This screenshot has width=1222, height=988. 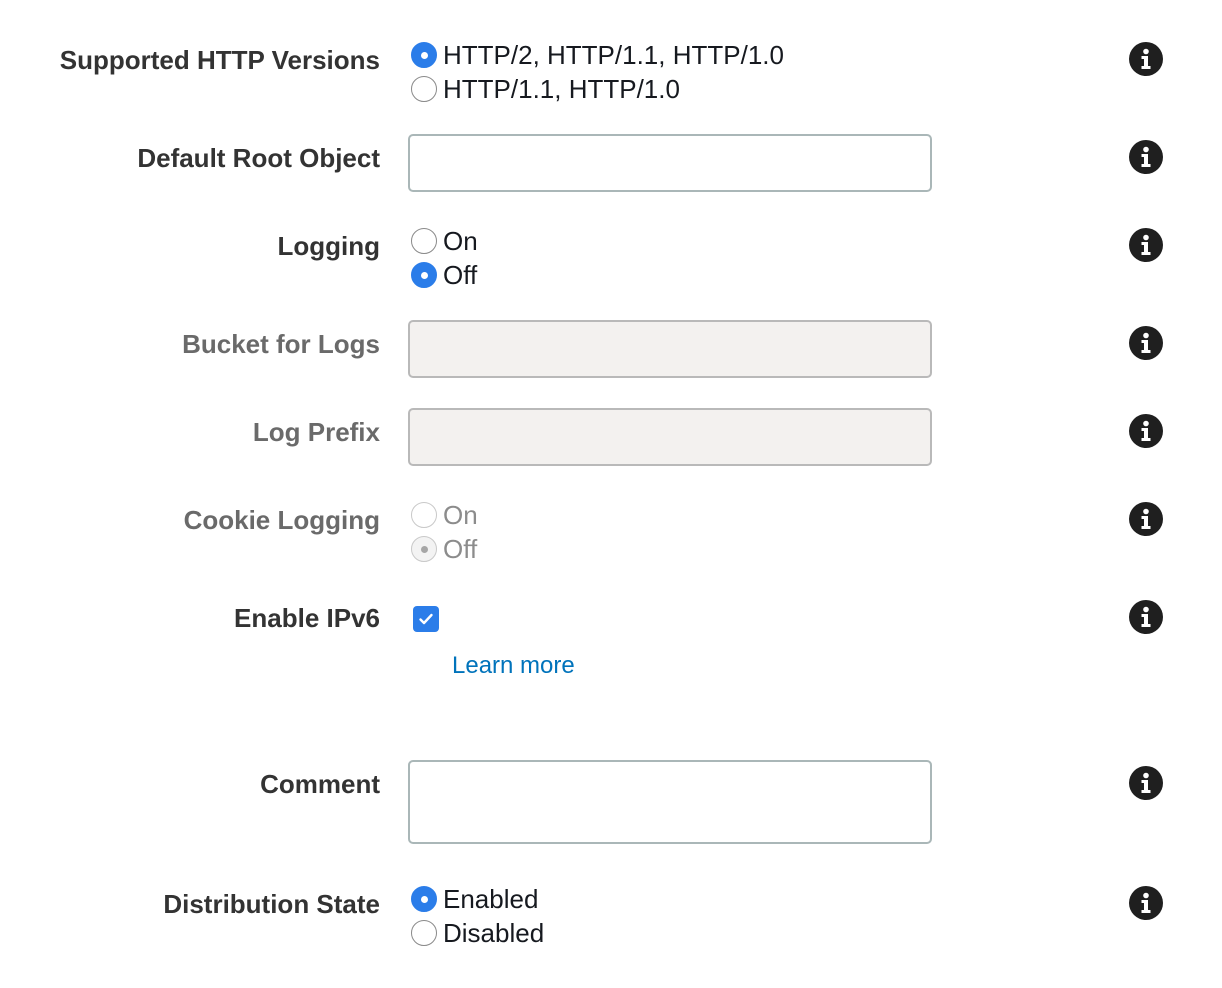 What do you see at coordinates (670, 349) in the screenshot?
I see `bucket-for-logs-input` at bounding box center [670, 349].